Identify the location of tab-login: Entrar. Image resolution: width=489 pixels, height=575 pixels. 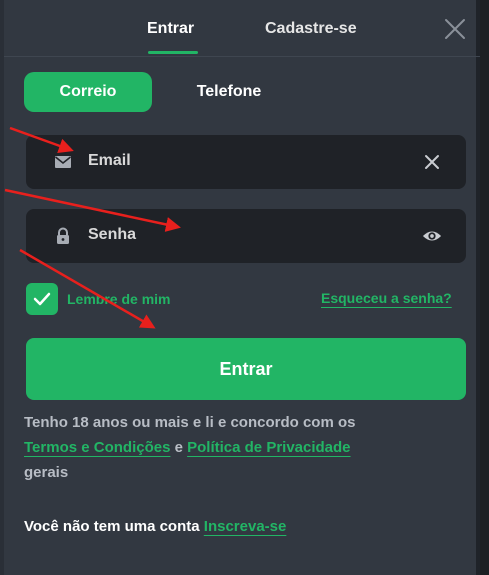
(170, 29).